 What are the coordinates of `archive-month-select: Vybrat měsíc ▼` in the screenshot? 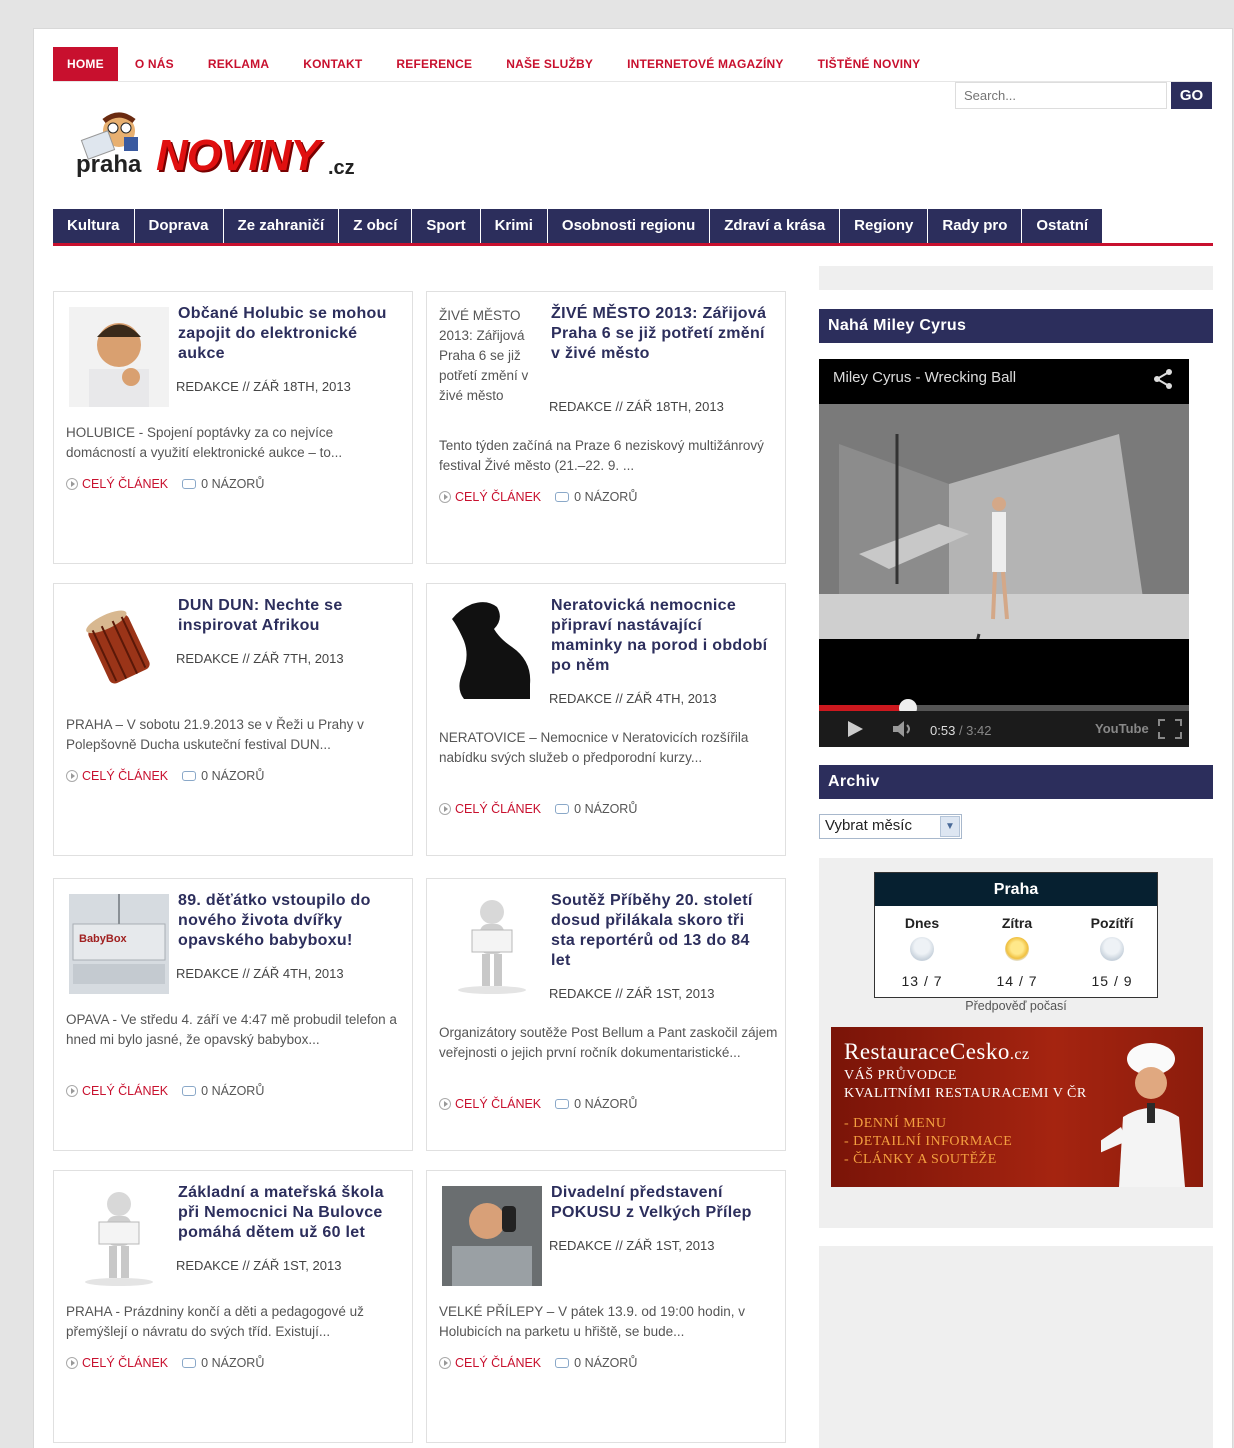 It's located at (890, 826).